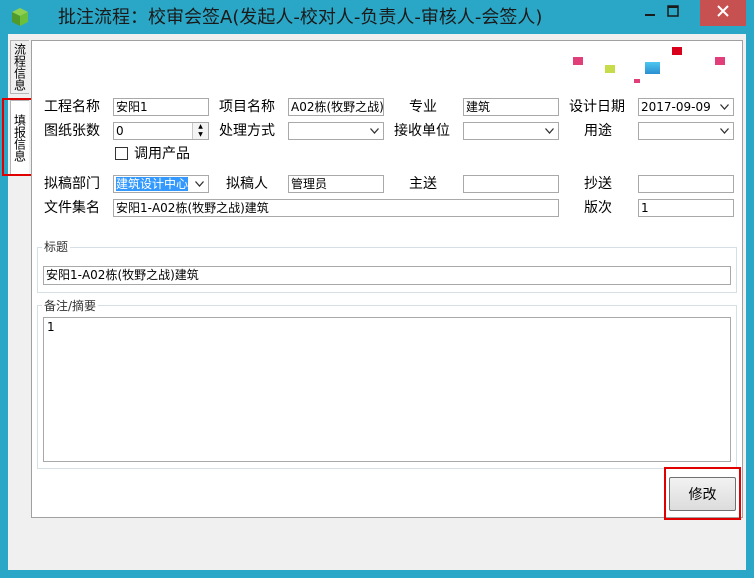 The width and height of the screenshot is (754, 578). I want to click on use-product-label: 调用产品, so click(162, 154).